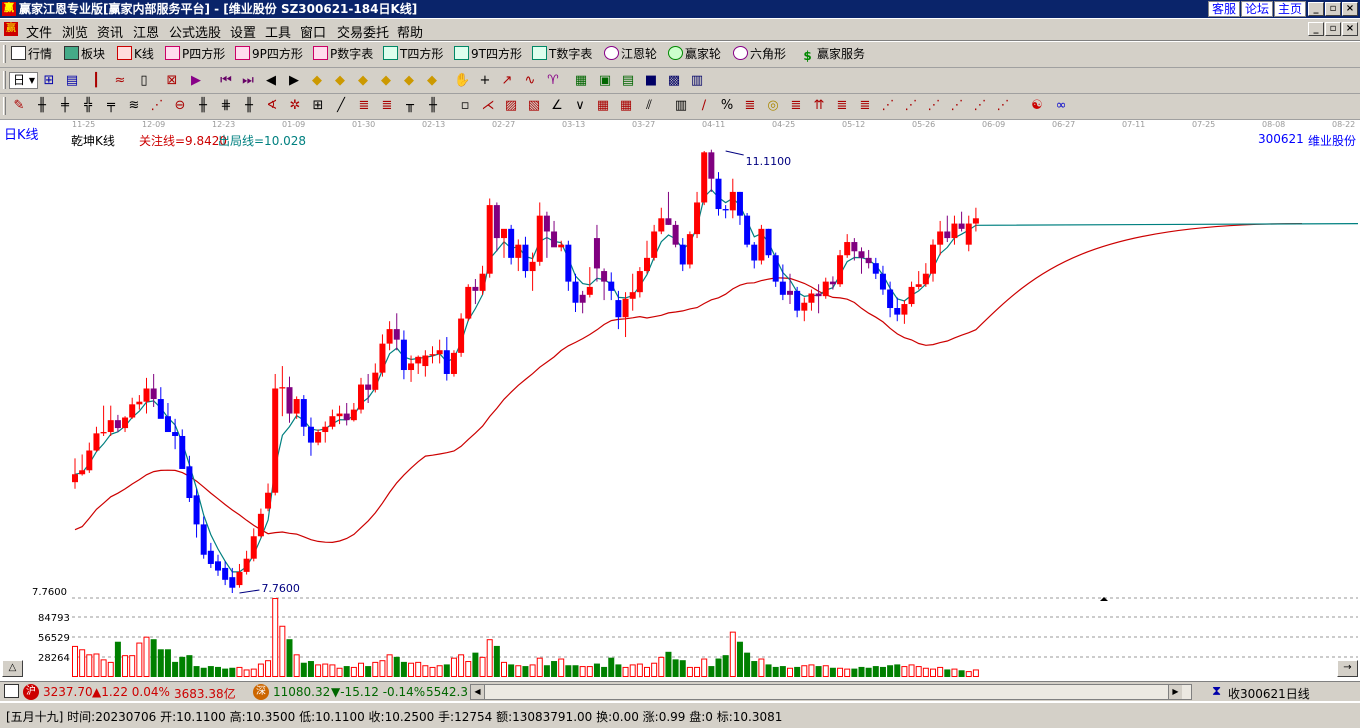 This screenshot has width=1360, height=728. Describe the element at coordinates (39, 31) in the screenshot. I see `menu-file: 文件` at that location.